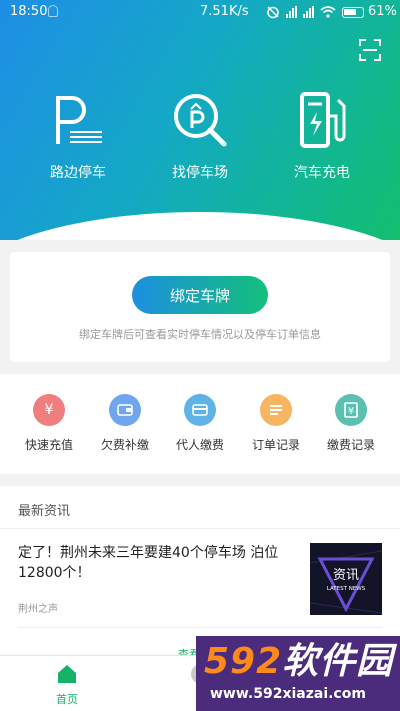 The height and width of the screenshot is (711, 400). I want to click on feature-label: 路边停车, so click(78, 173).